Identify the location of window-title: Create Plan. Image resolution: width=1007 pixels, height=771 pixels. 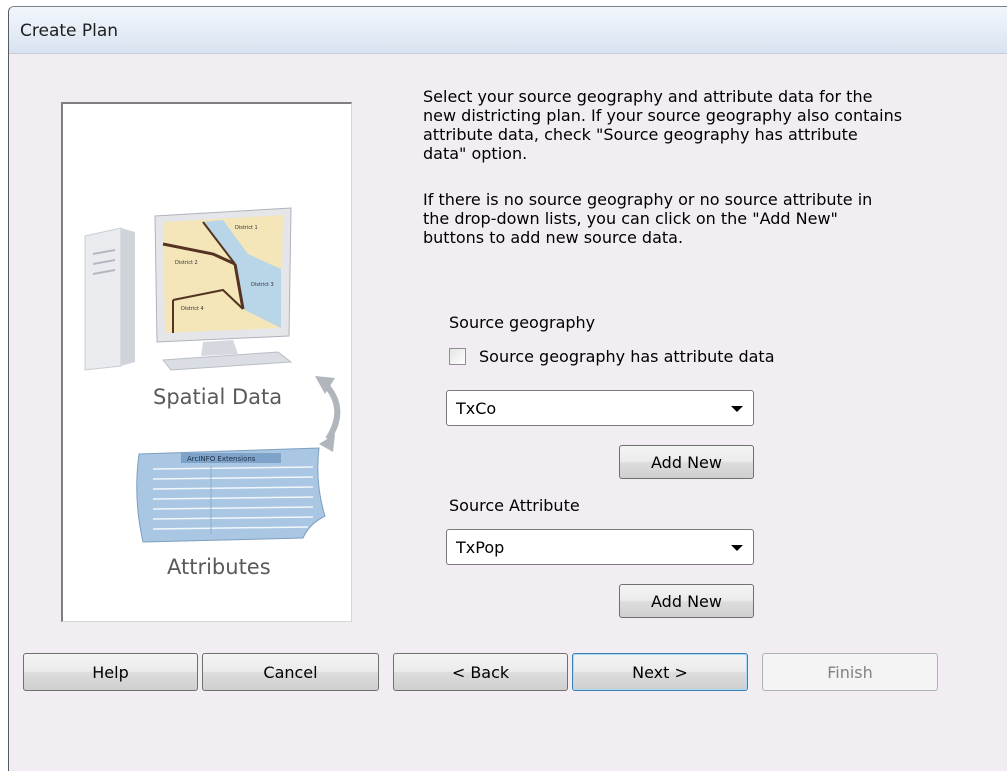
(69, 31).